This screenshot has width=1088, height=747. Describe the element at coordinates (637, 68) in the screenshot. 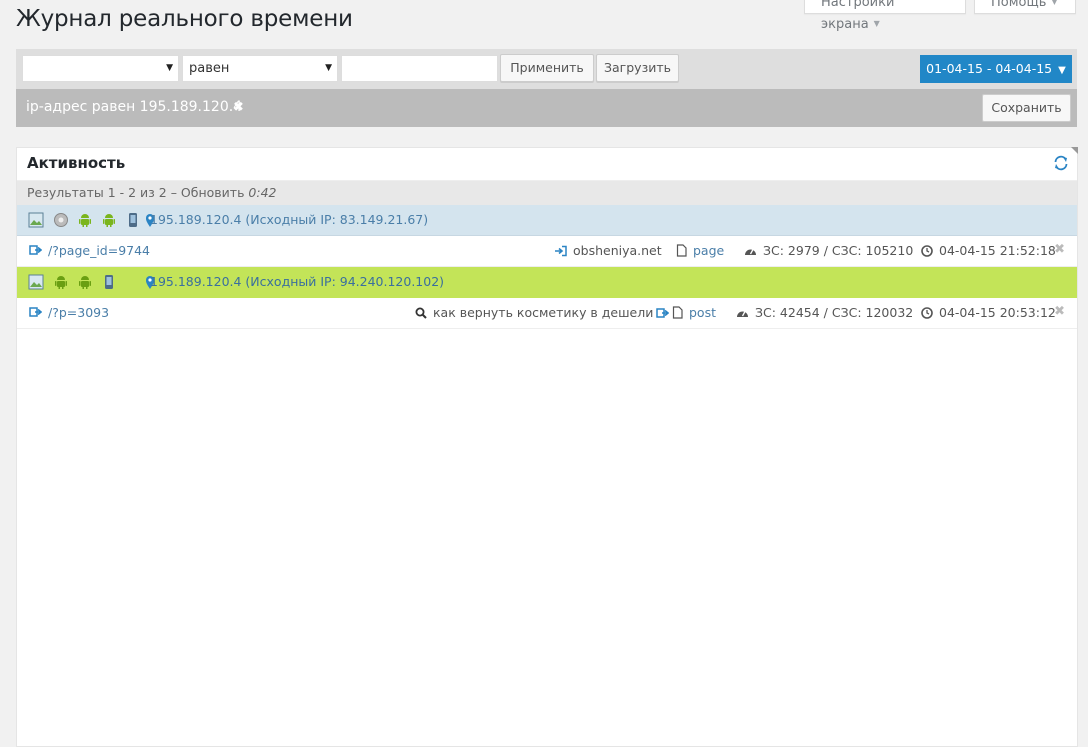

I see `load-button: Загрузить` at that location.